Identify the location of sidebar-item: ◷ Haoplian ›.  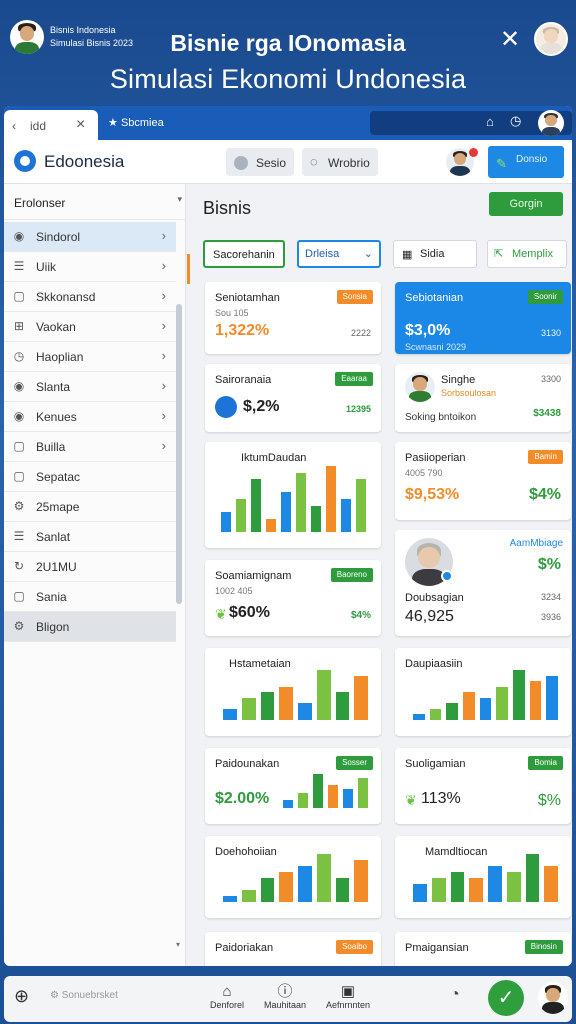
(90, 357).